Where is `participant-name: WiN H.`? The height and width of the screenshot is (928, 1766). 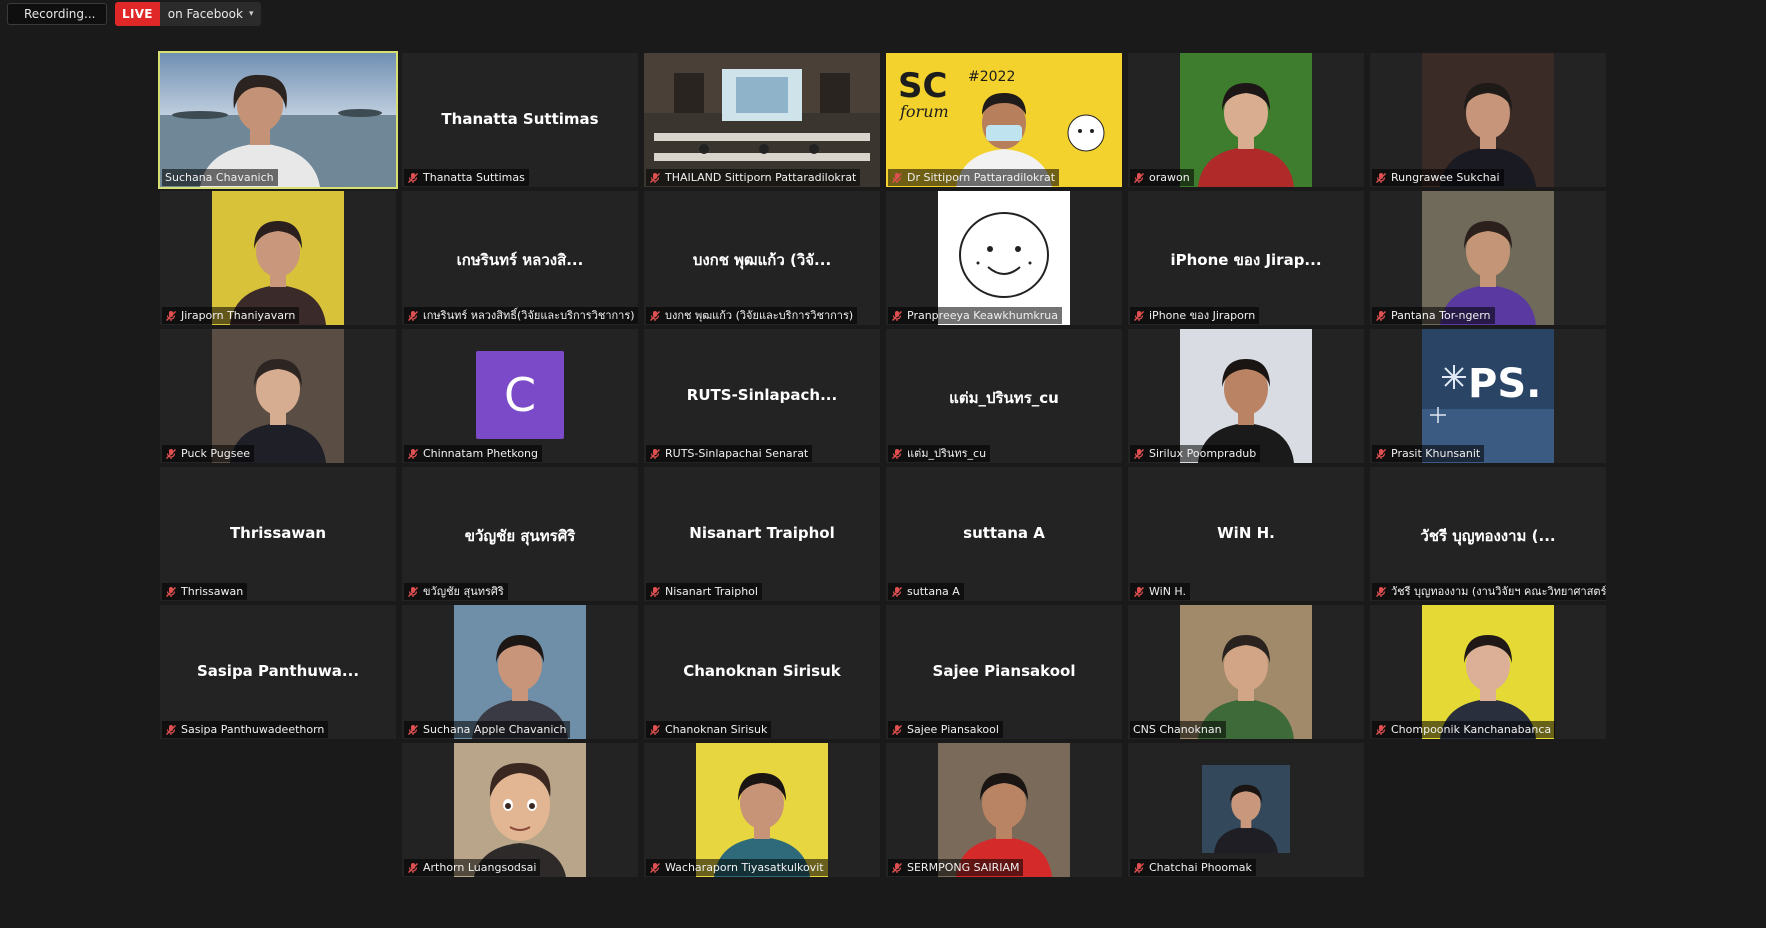 participant-name: WiN H. is located at coordinates (1167, 591).